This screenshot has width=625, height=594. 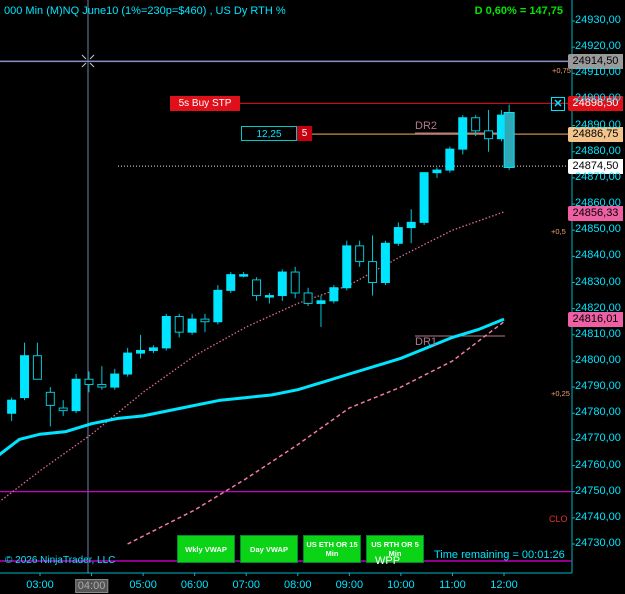 What do you see at coordinates (143, 585) in the screenshot?
I see `time-tick-label: 05:00` at bounding box center [143, 585].